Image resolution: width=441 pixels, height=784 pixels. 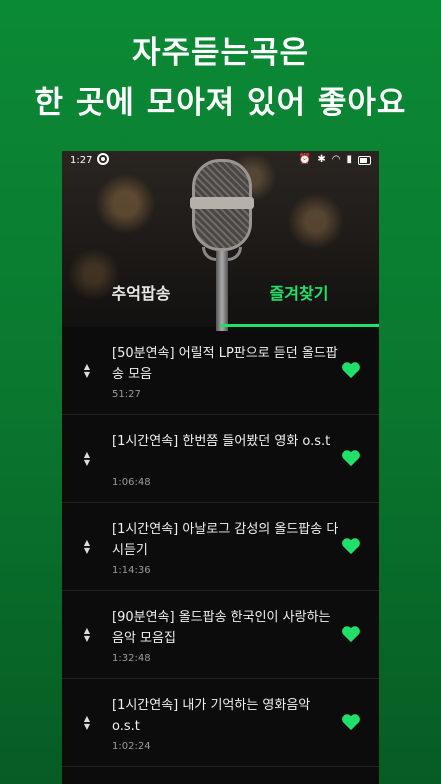 I want to click on track-duration: 1:06:48, so click(x=131, y=482).